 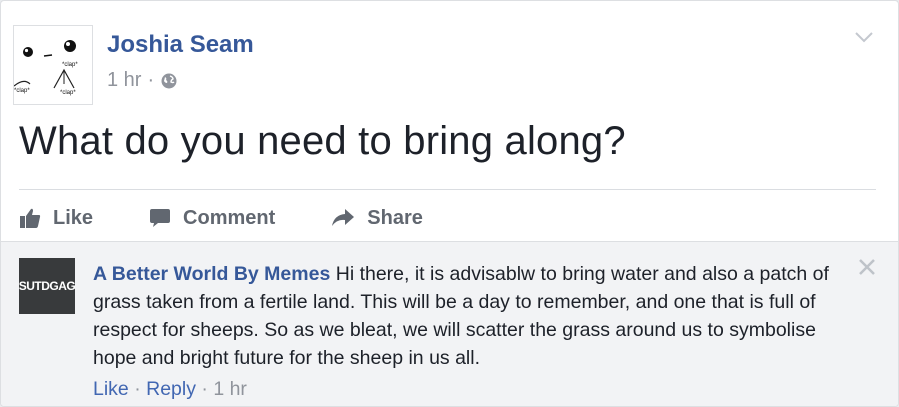 What do you see at coordinates (169, 81) in the screenshot?
I see `globe-icon` at bounding box center [169, 81].